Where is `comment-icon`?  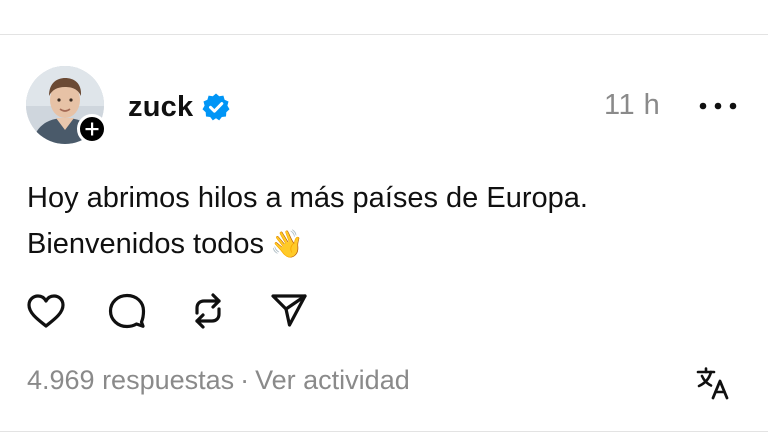 comment-icon is located at coordinates (127, 311).